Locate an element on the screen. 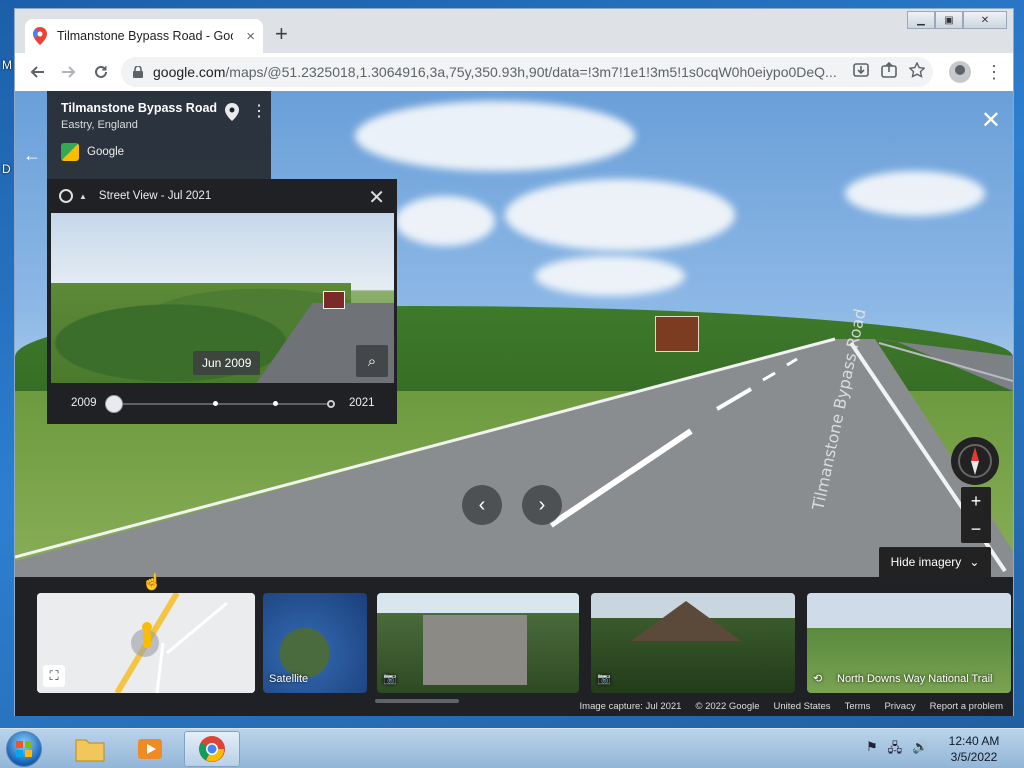 This screenshot has height=768, width=1024. mouse-cursor: ☝ is located at coordinates (152, 582).